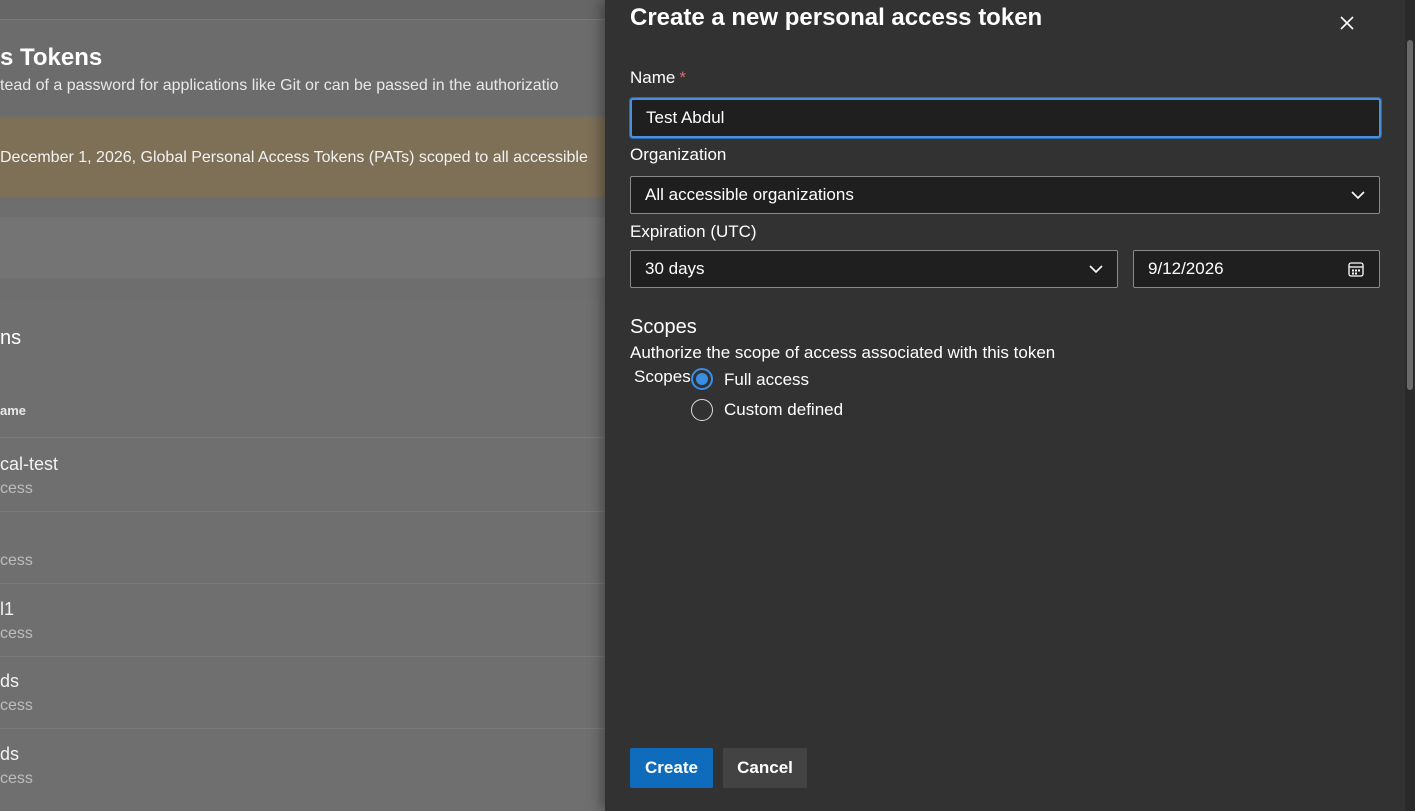 The height and width of the screenshot is (811, 1415). I want to click on organization-selected-value: All accessible organizations, so click(749, 194).